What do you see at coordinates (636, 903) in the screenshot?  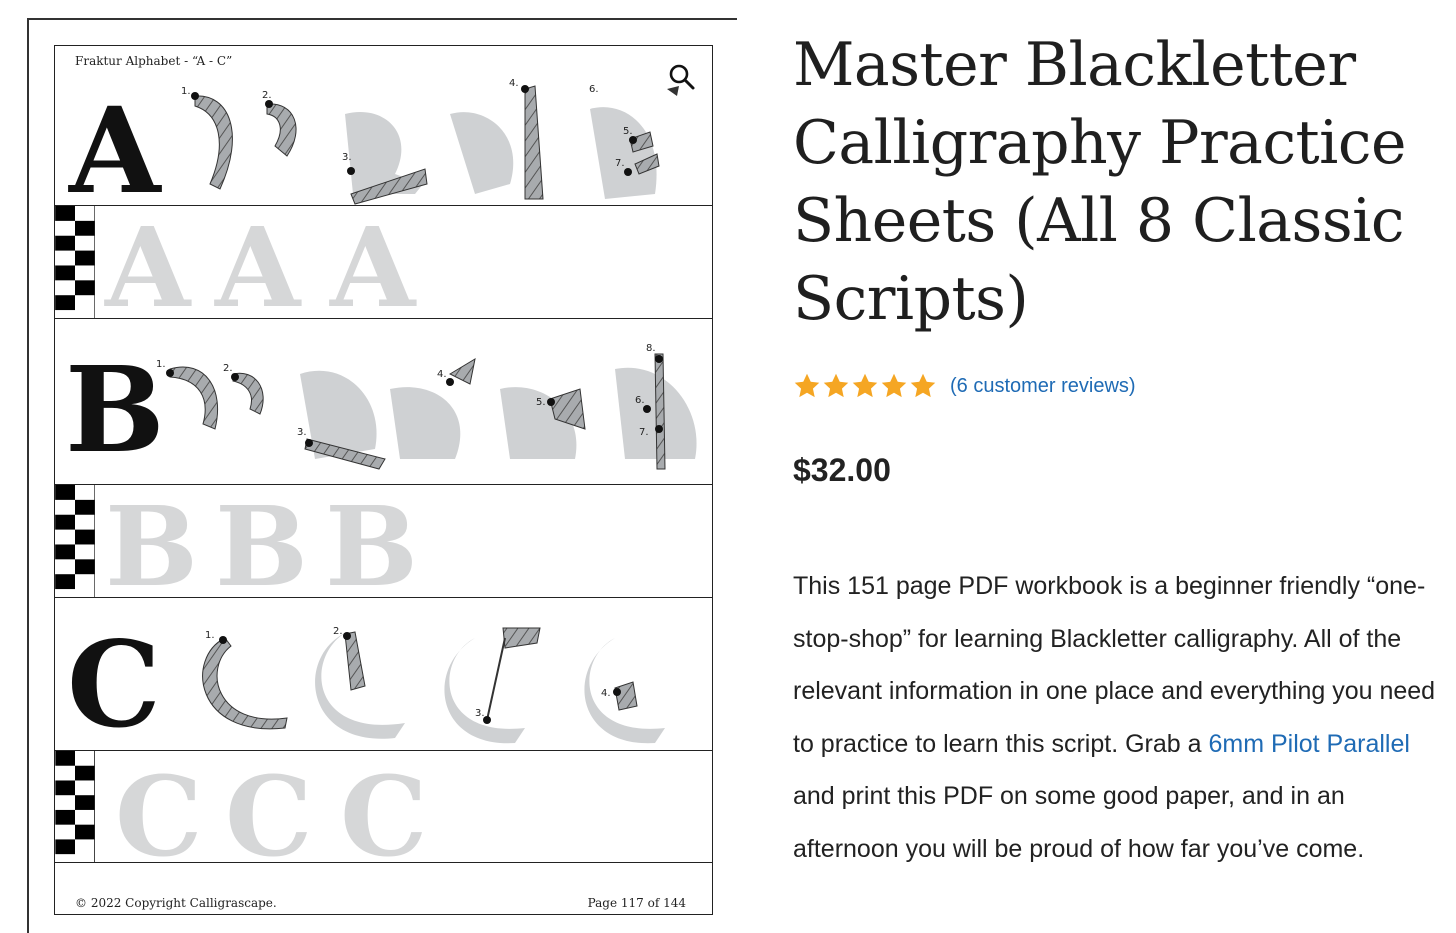 I see `worksheet-page-number: Page 117 of 144` at bounding box center [636, 903].